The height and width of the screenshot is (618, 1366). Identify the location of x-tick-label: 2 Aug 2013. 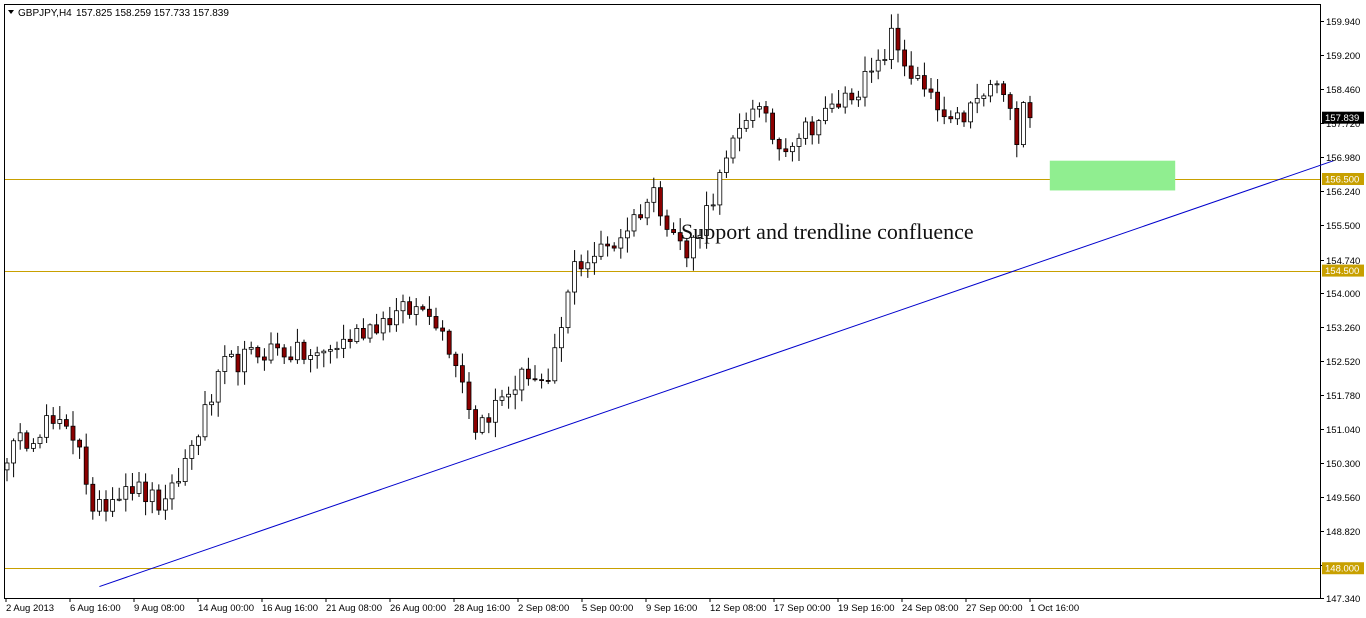
(30, 608).